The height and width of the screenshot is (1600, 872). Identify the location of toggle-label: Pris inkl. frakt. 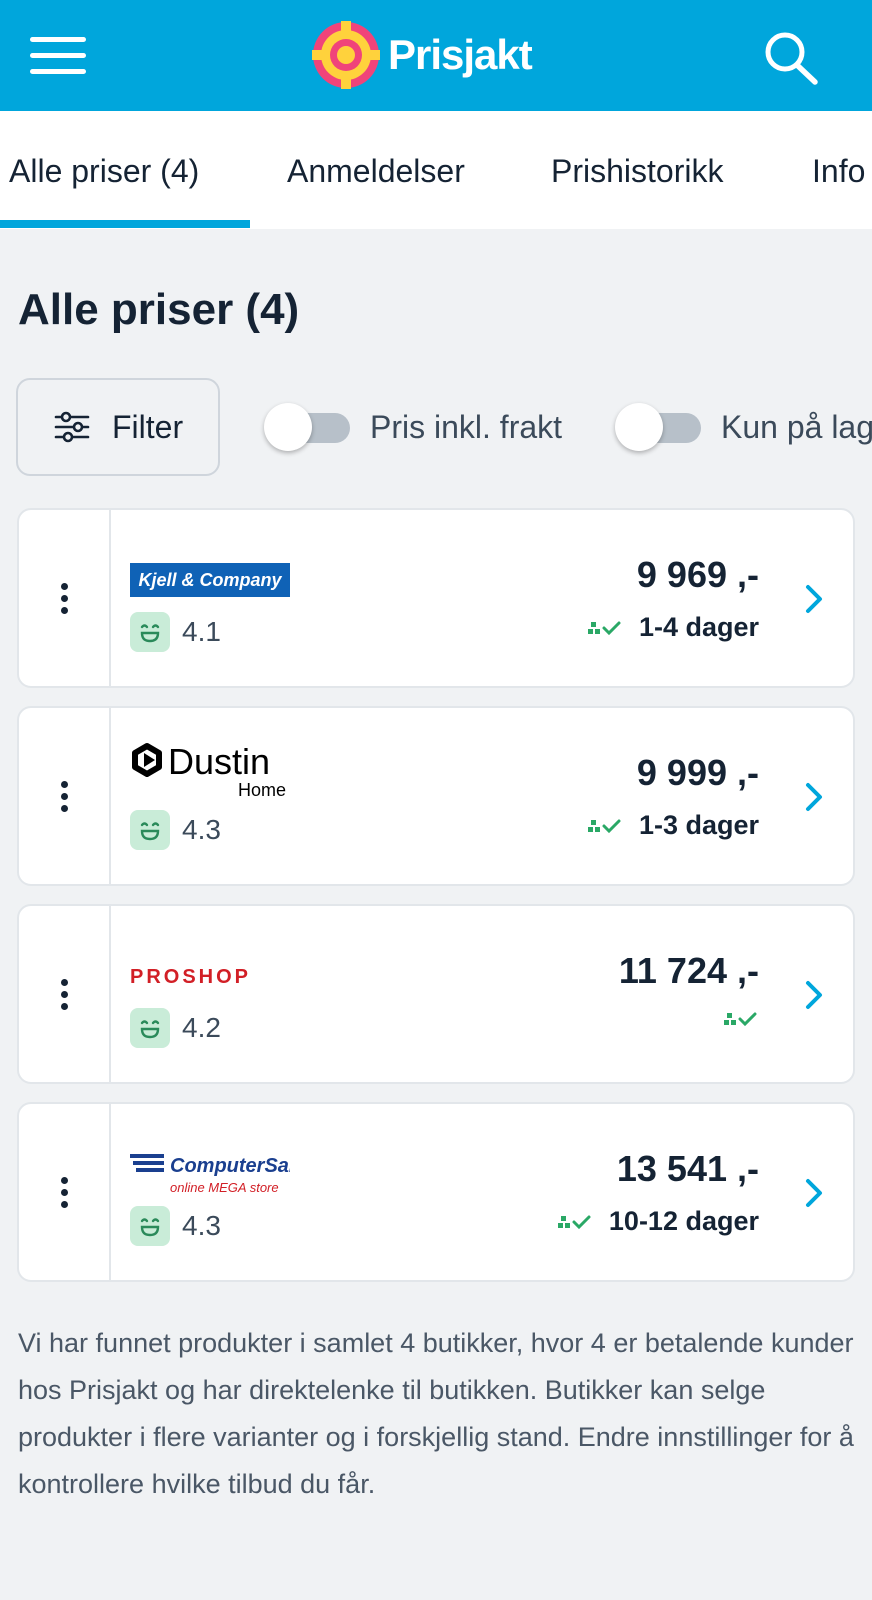
(466, 426).